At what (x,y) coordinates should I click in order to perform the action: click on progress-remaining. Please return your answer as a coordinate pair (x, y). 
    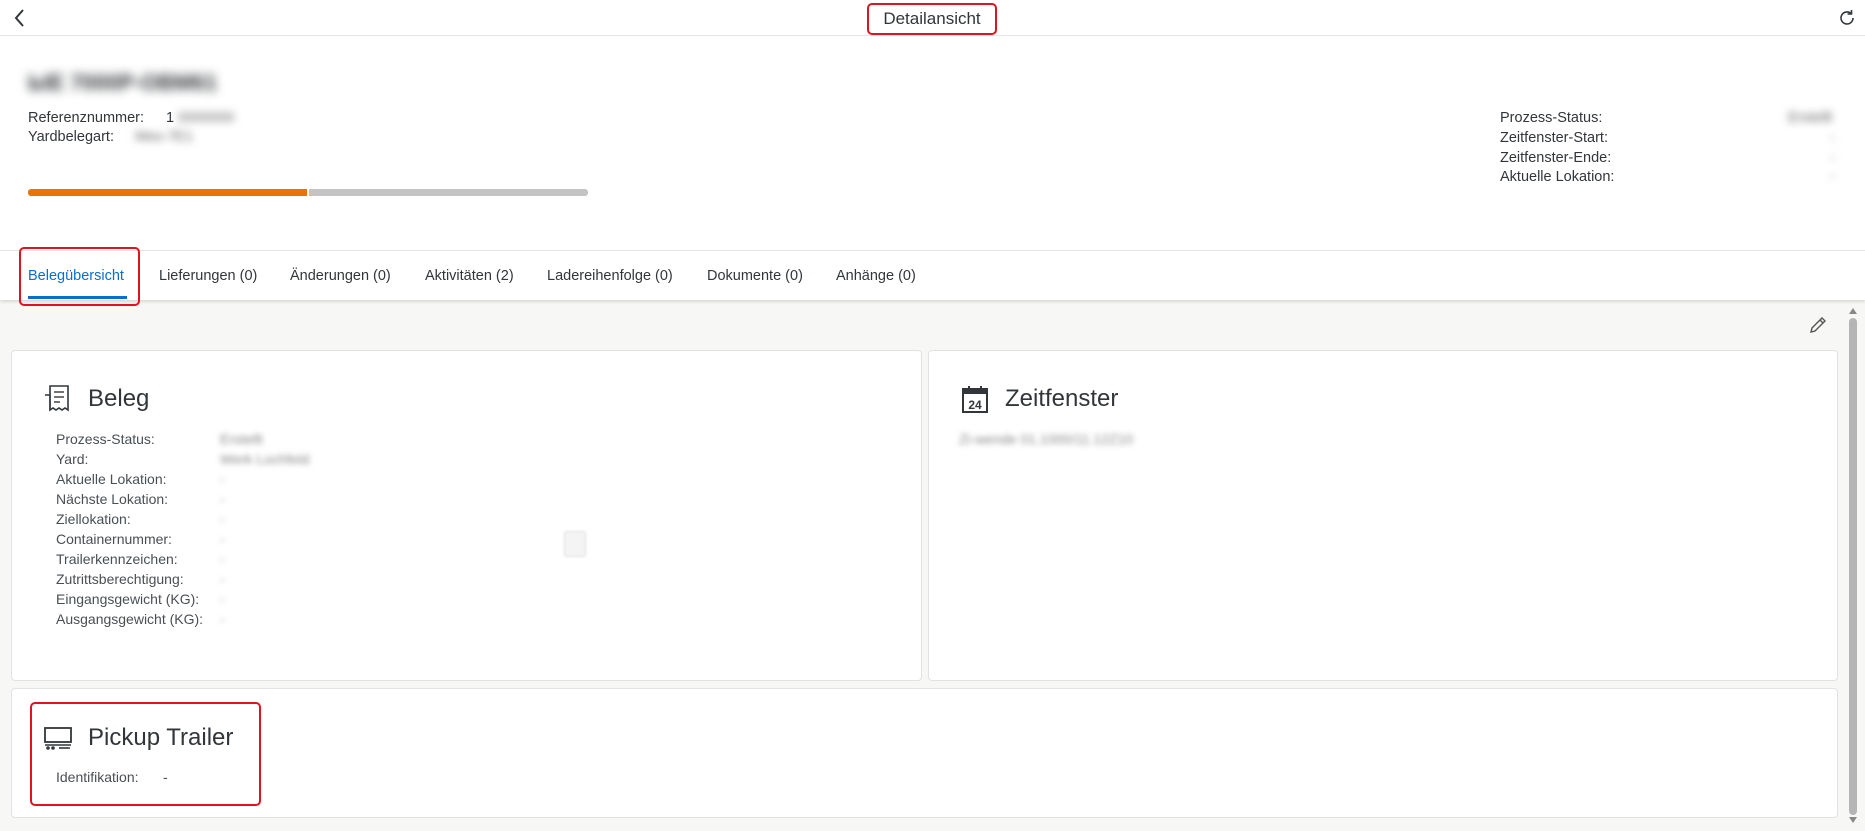
    Looking at the image, I should click on (448, 192).